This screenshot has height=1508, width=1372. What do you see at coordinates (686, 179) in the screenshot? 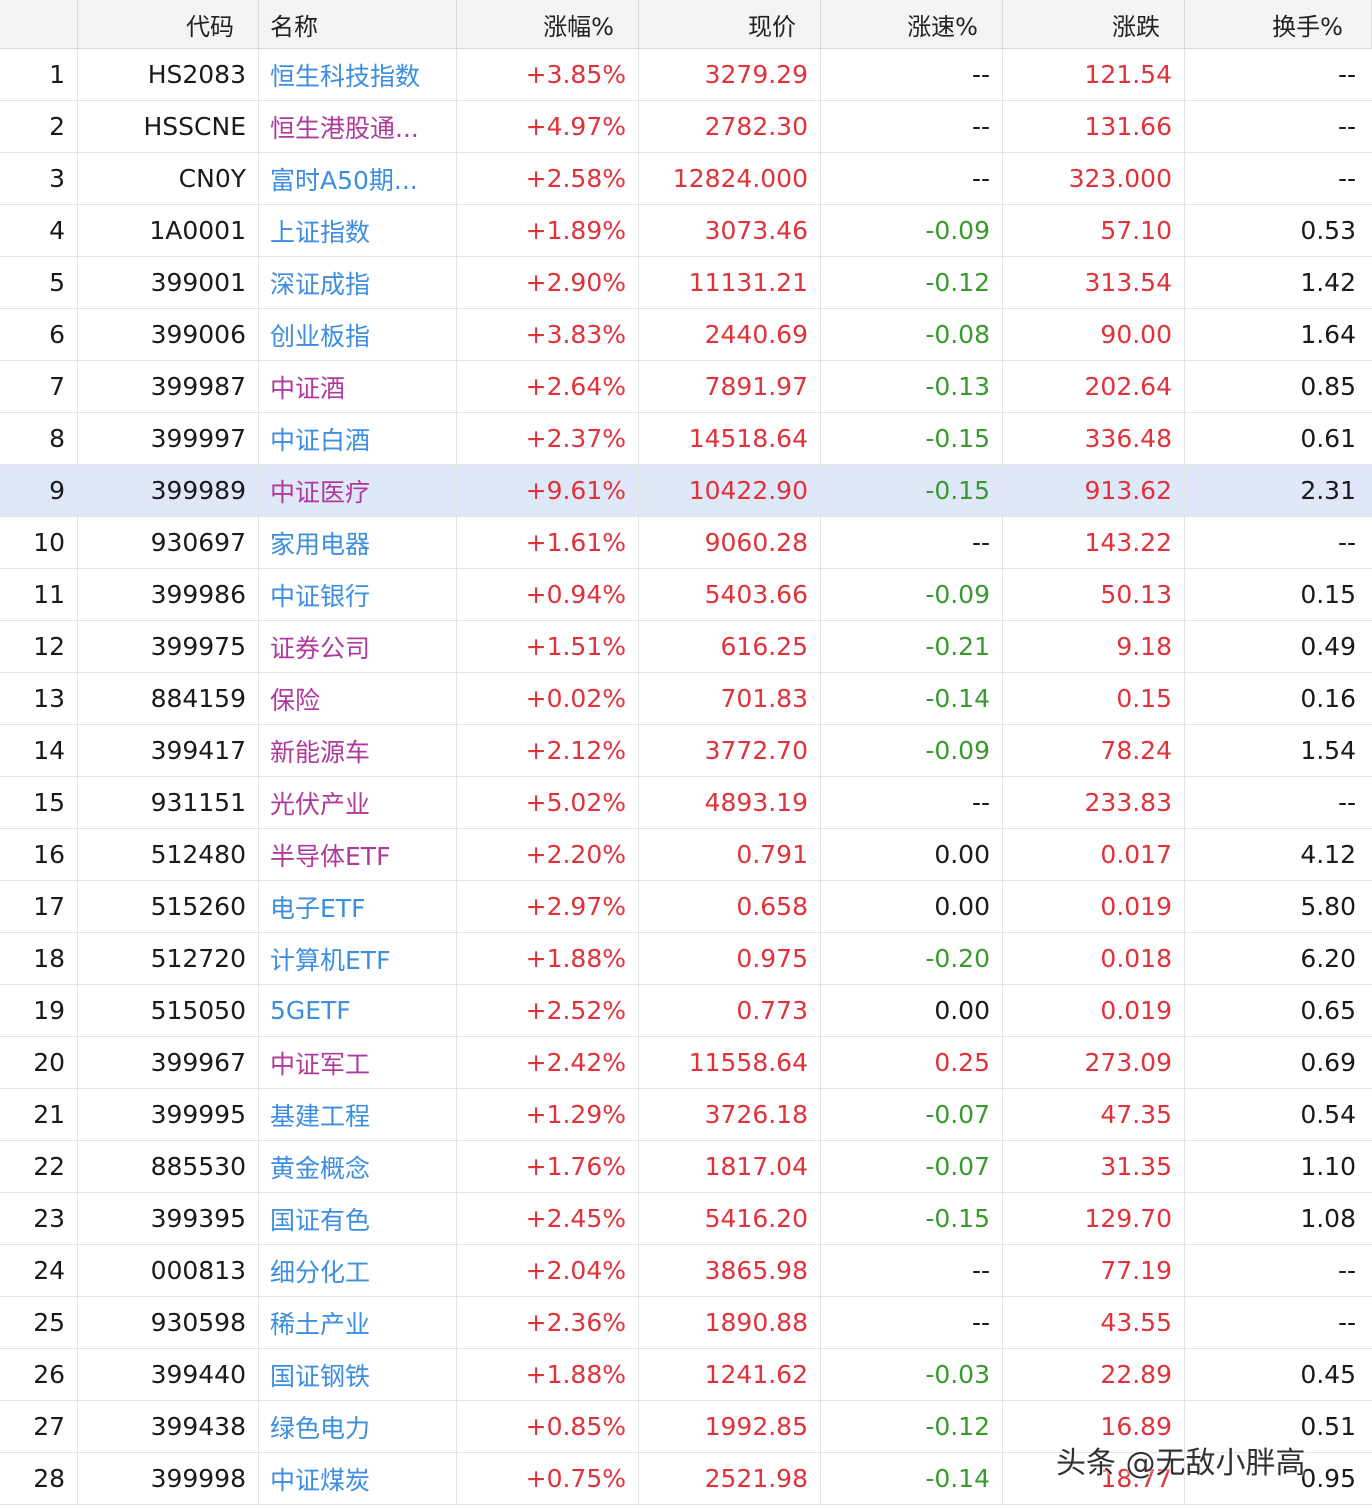
I see `table-row: 3 CN0Y 富时A50期... +2.58% 12824.000 -- 323.000 --` at bounding box center [686, 179].